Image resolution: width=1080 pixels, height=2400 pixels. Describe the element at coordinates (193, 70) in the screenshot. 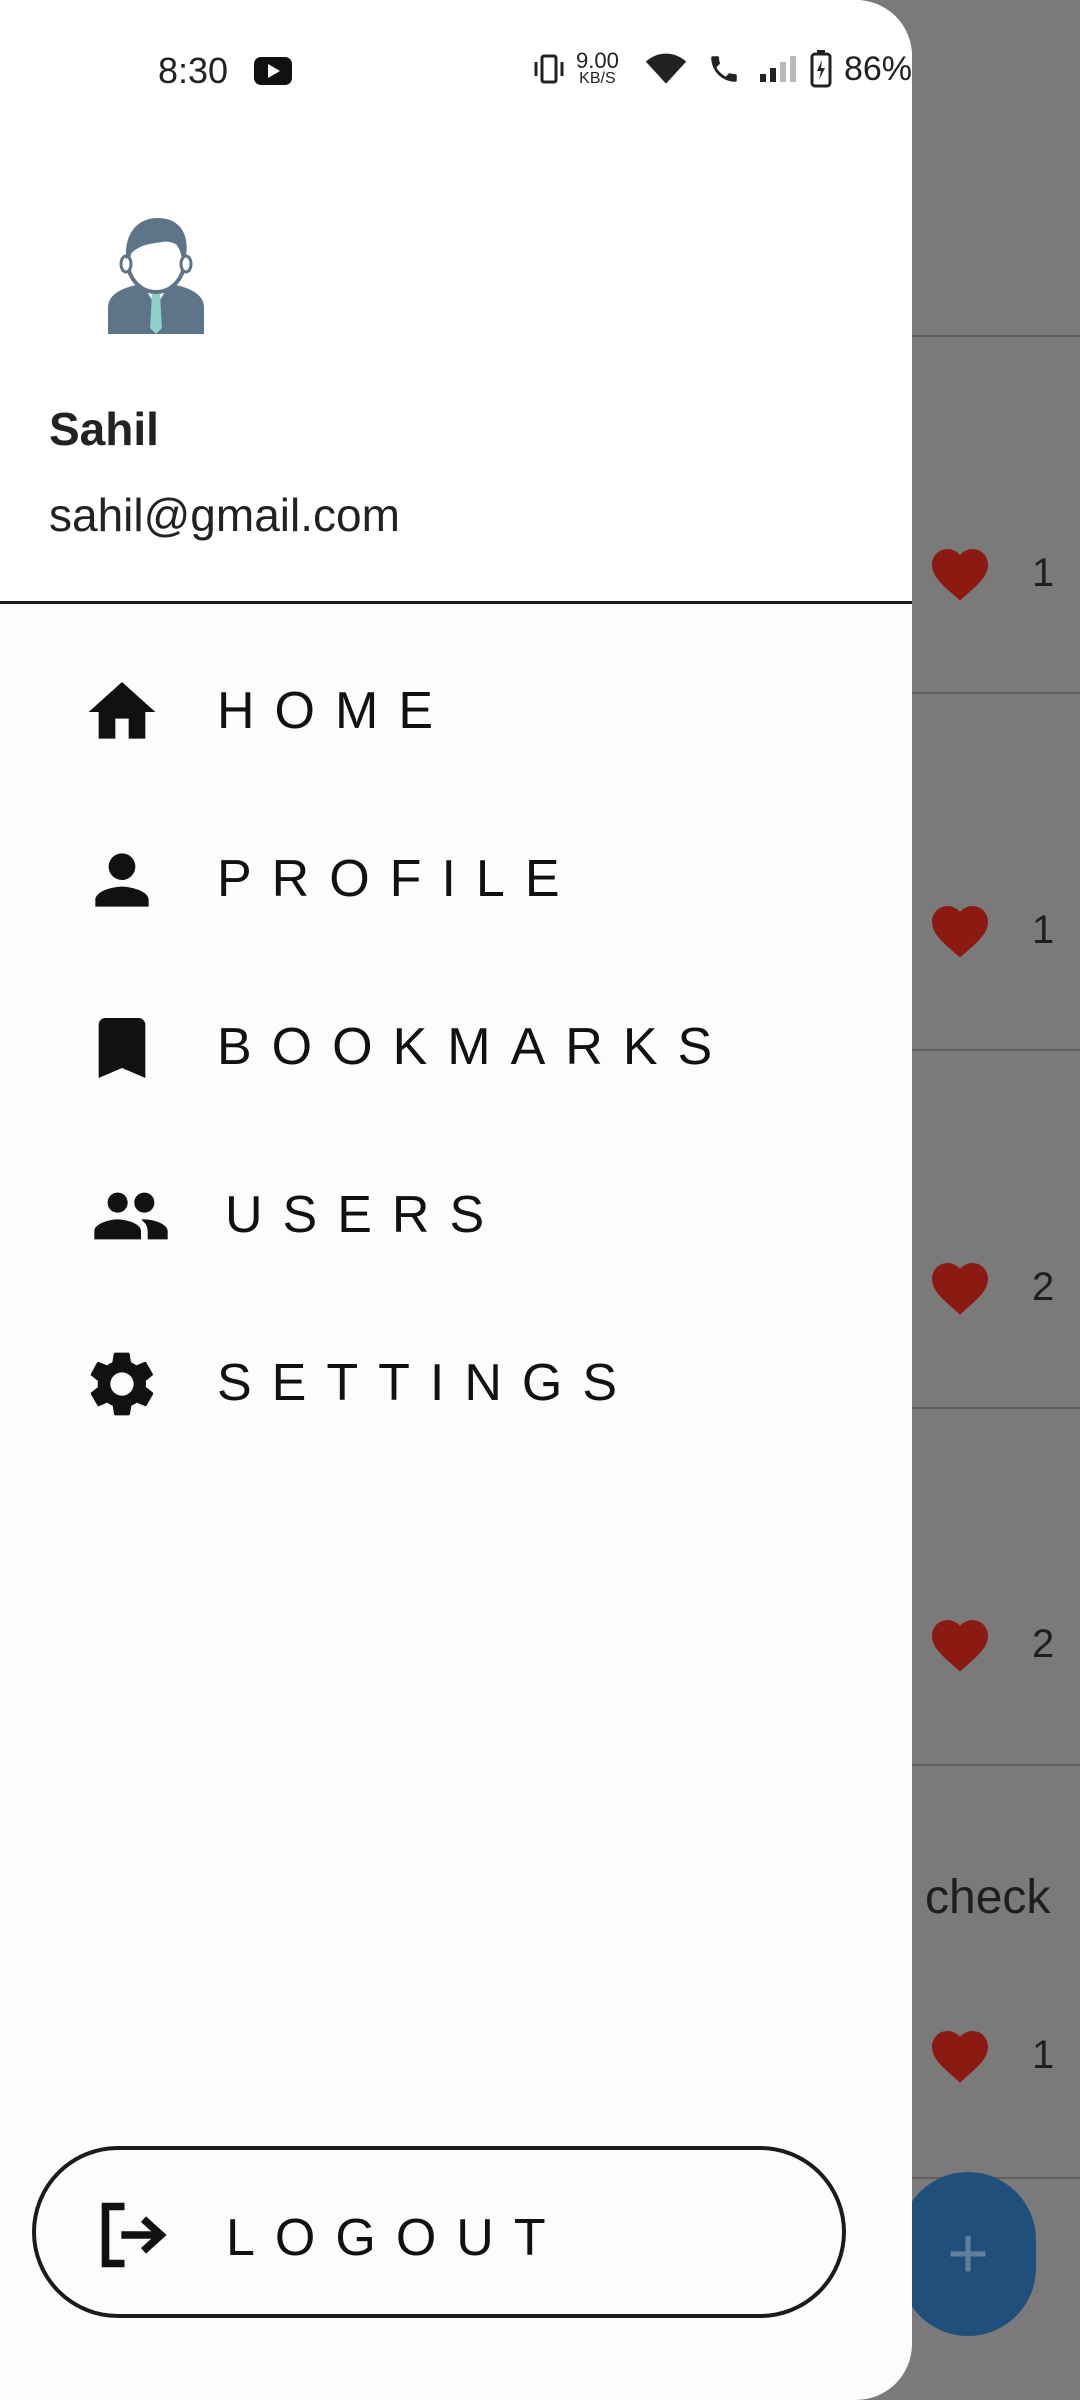

I see `status-time: 8:30` at that location.